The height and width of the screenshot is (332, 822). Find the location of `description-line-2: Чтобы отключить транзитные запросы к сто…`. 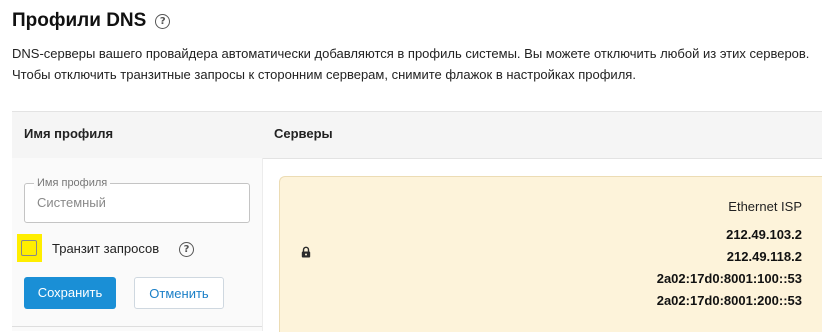

description-line-2: Чтобы отключить транзитные запросы к сто… is located at coordinates (324, 74).